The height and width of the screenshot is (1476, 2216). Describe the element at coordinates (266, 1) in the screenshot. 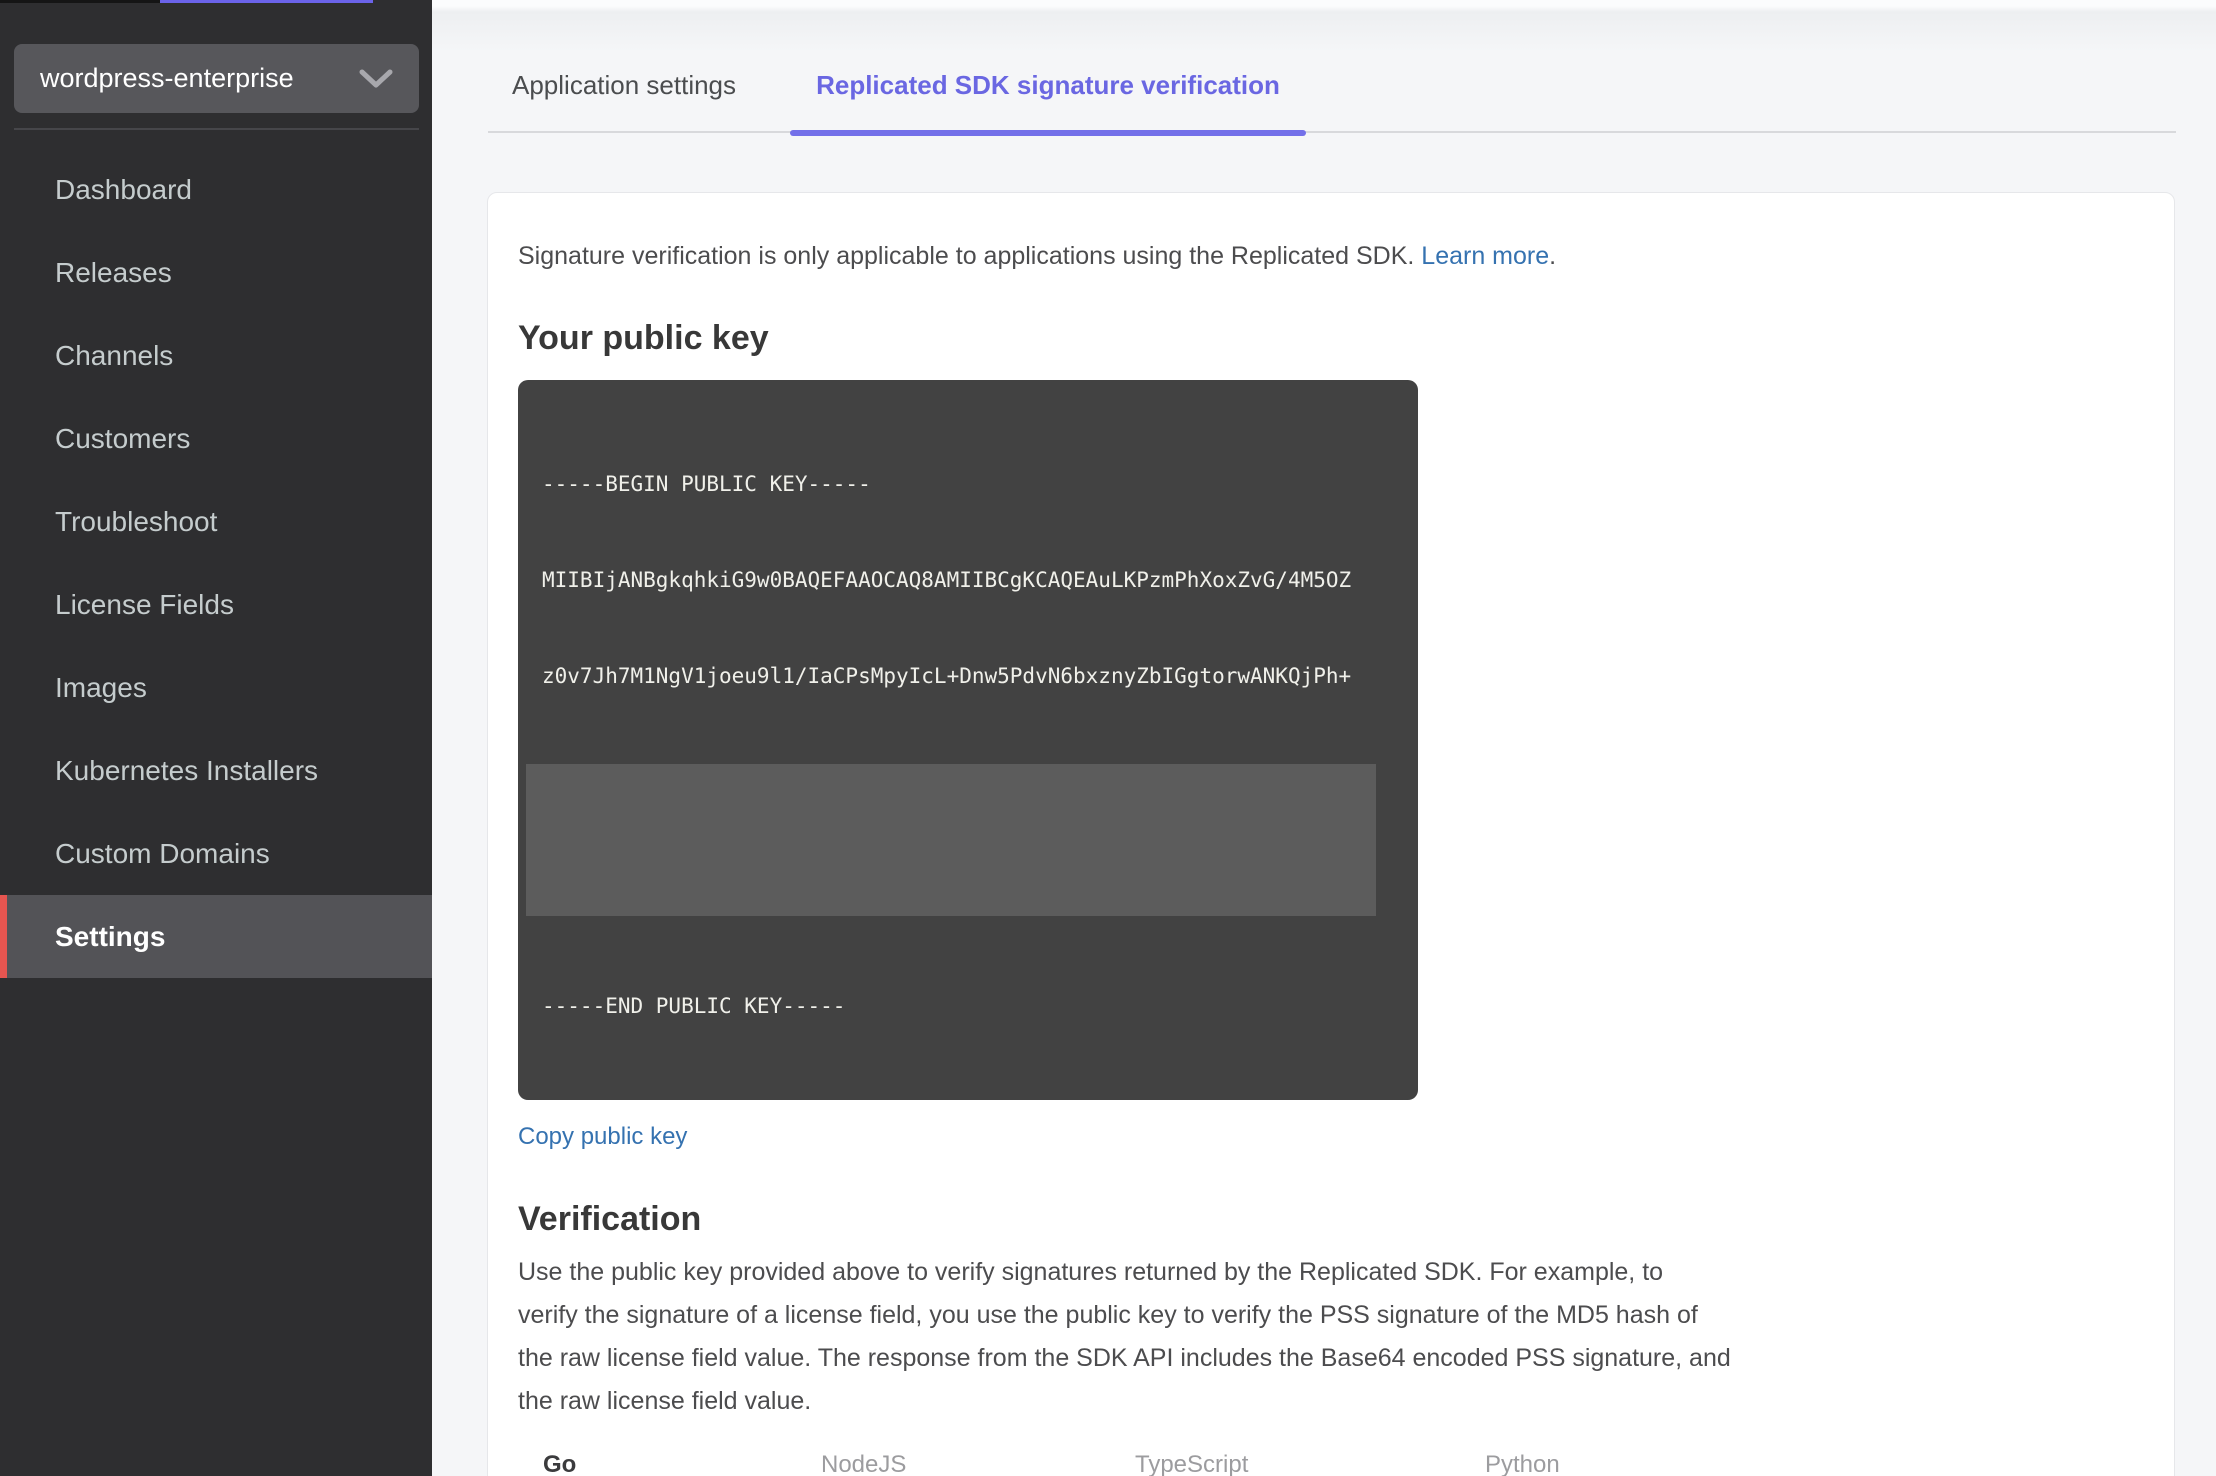

I see `top-nav-active-indicator` at that location.